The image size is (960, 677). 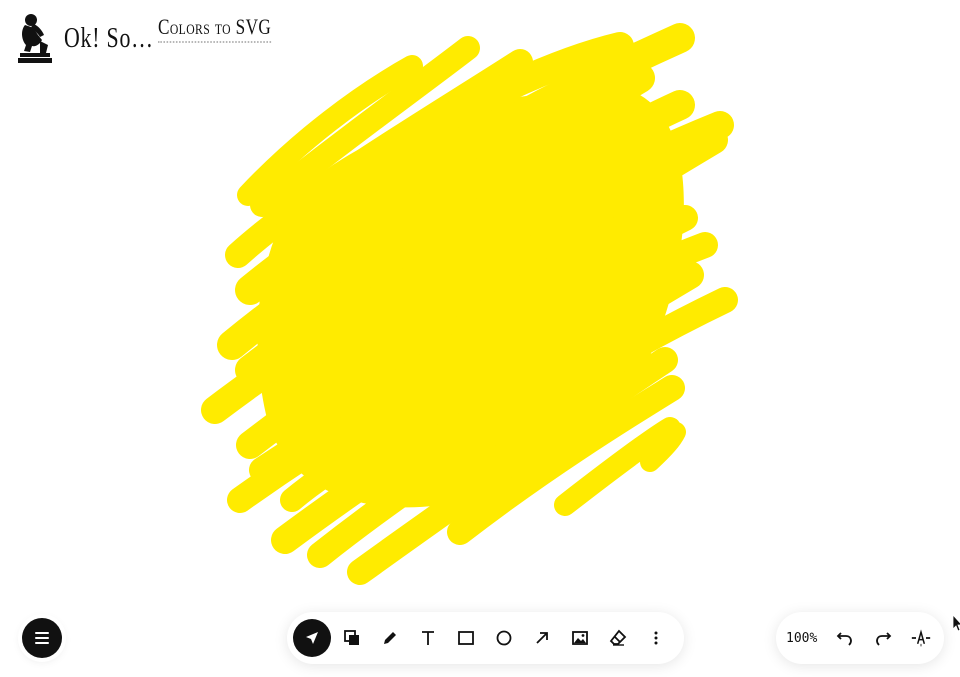 I want to click on undo-button, so click(x=845, y=638).